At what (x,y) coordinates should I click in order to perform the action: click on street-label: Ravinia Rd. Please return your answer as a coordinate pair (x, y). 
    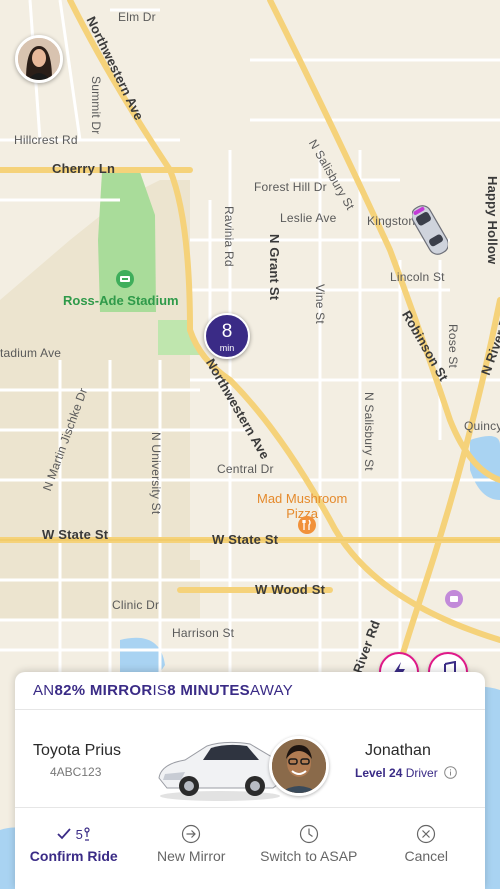
    Looking at the image, I should click on (229, 236).